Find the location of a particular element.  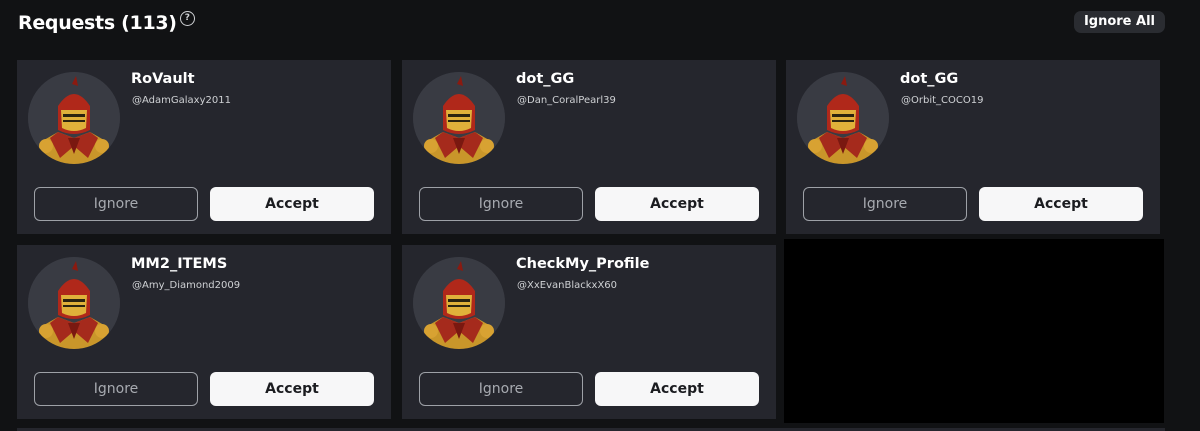

ignore-all-button: Ignore All is located at coordinates (1119, 22).